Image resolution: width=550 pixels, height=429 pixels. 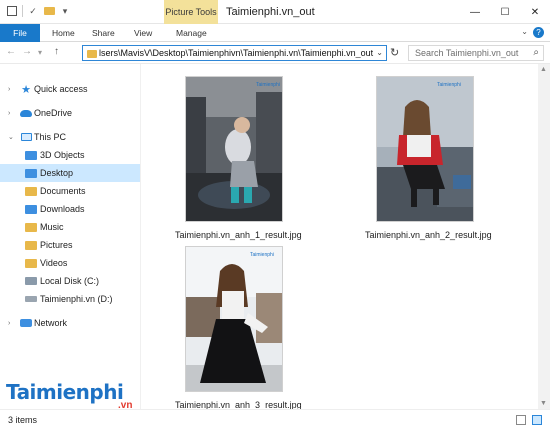 I want to click on folder-music-icon, so click(x=31, y=227).